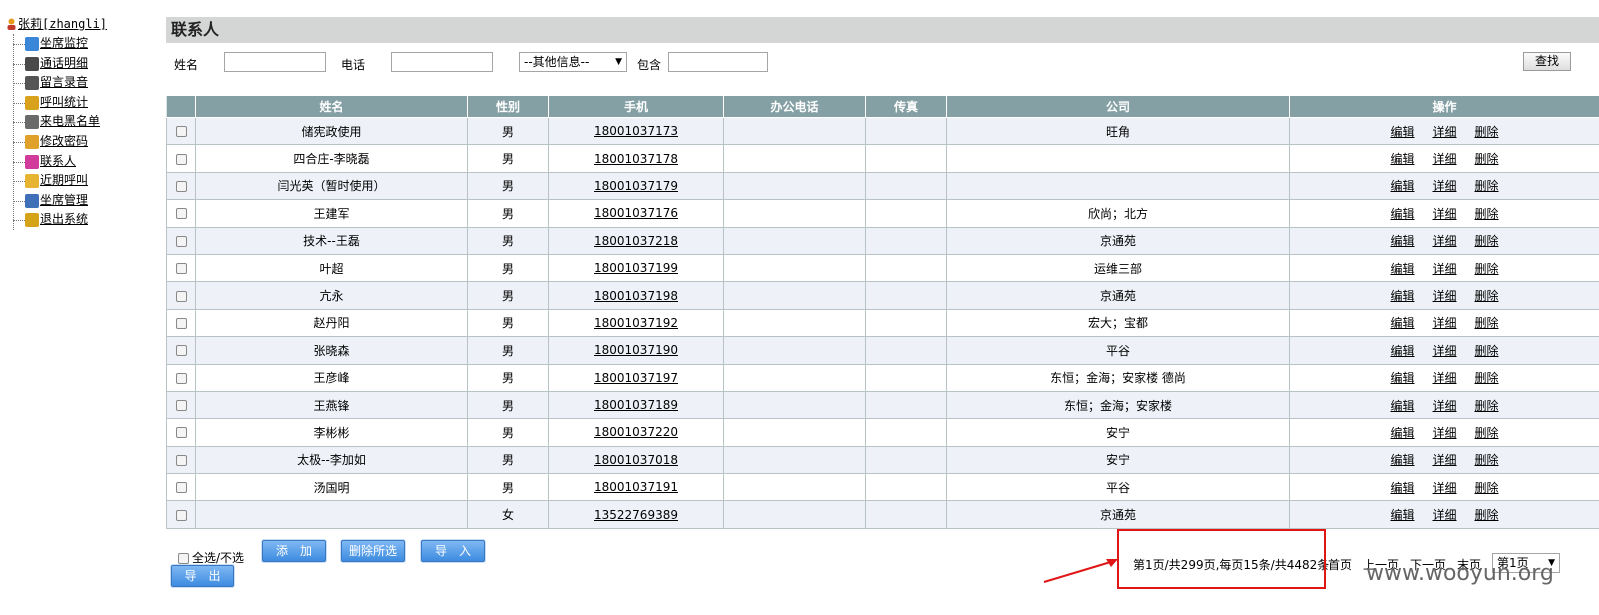  What do you see at coordinates (64, 102) in the screenshot?
I see `sidebar-item-label: 呼叫统计` at bounding box center [64, 102].